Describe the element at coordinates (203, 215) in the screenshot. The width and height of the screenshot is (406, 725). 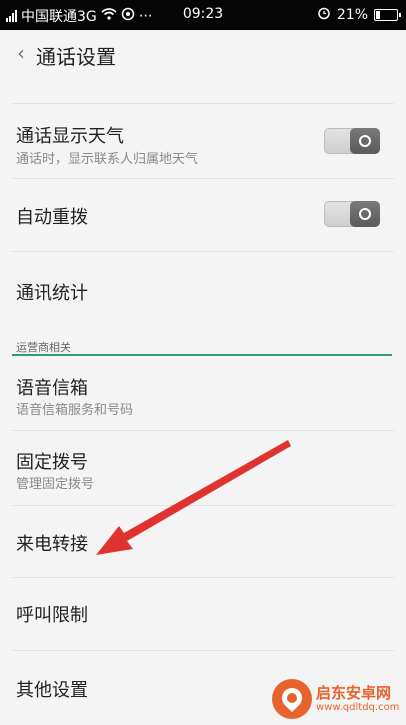
I see `setting-auto-redial: 自动重拨` at that location.